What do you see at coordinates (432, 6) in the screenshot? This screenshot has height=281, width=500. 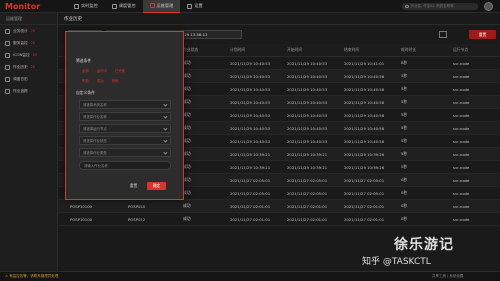 I see `search-placeholder: 作业名, 作业ID, 系统名称等` at bounding box center [432, 6].